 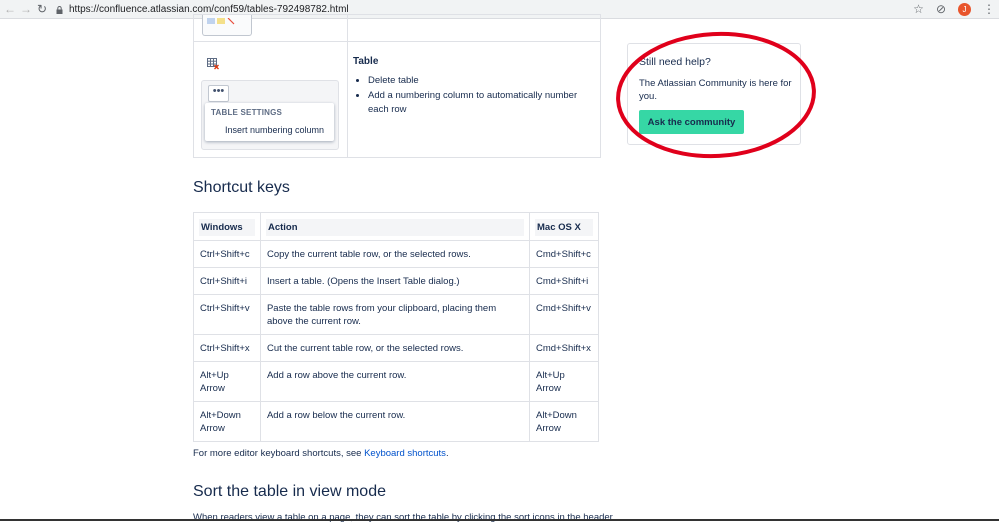 What do you see at coordinates (218, 93) in the screenshot?
I see `more-options-button: •••` at bounding box center [218, 93].